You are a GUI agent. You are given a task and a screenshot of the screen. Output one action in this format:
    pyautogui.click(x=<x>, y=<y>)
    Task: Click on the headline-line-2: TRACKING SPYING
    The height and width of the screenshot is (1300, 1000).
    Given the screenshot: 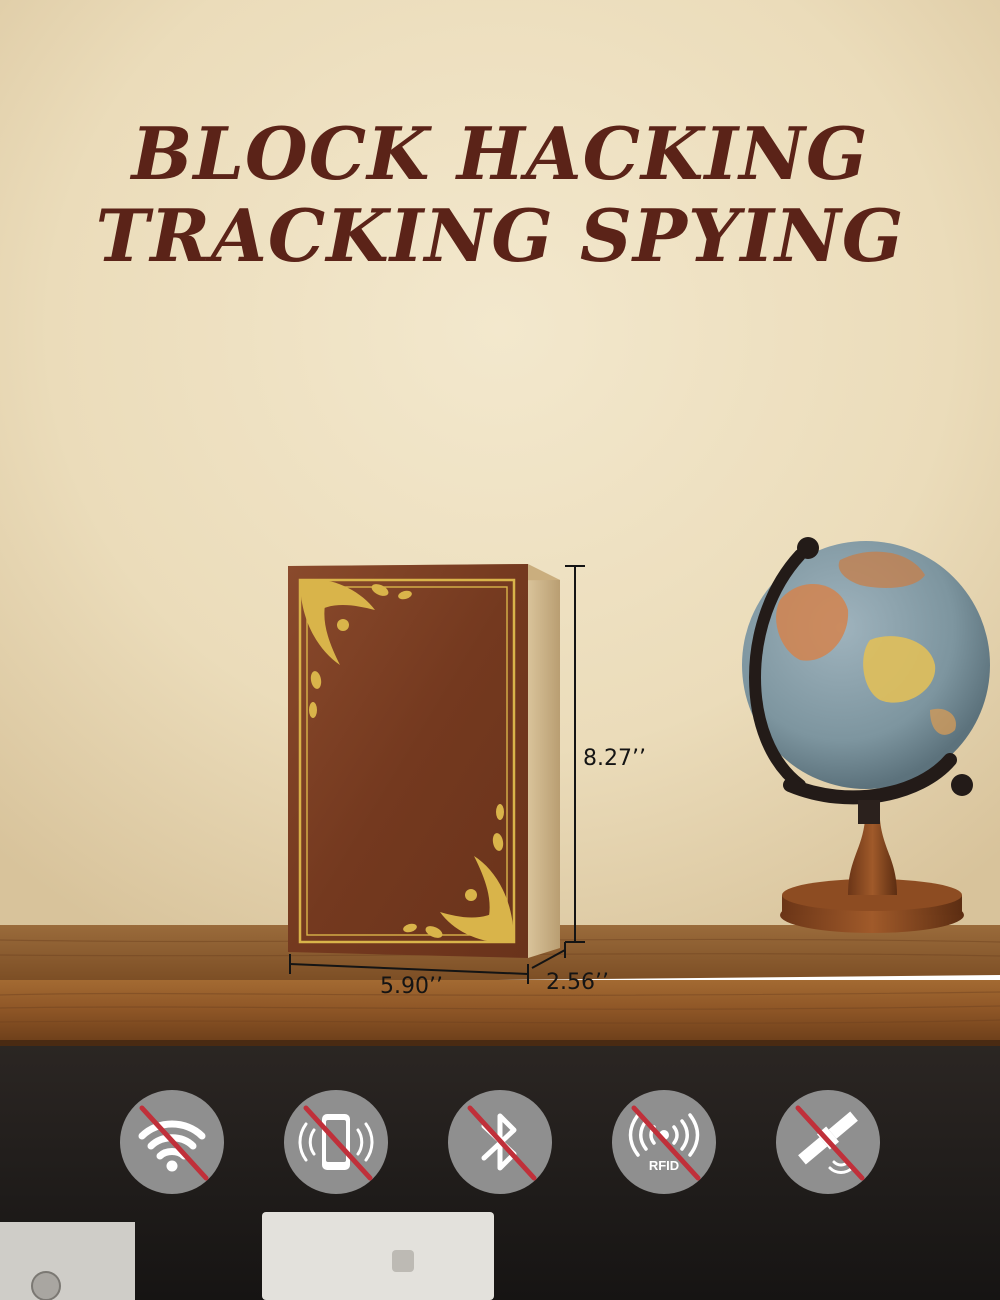 What is the action you would take?
    pyautogui.click(x=500, y=235)
    